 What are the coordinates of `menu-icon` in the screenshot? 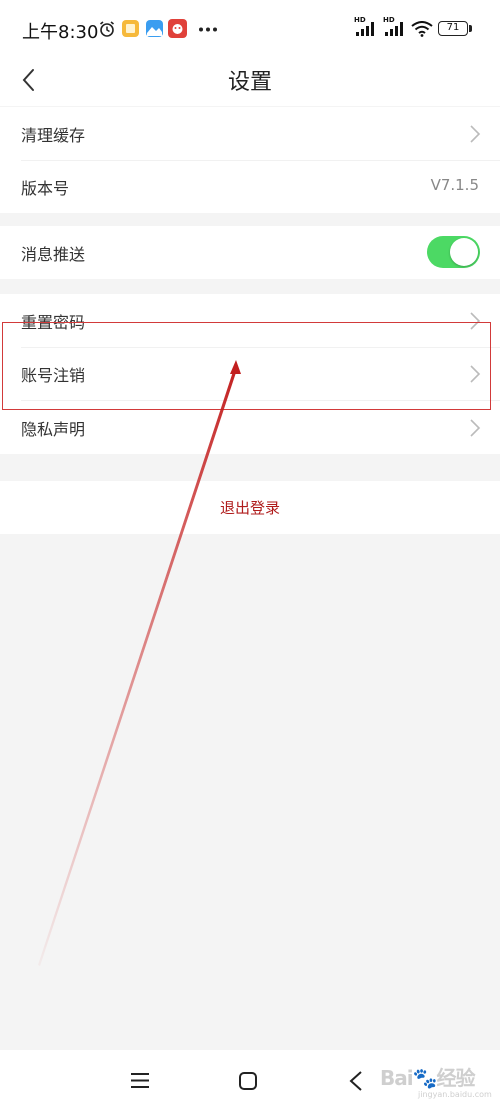 It's located at (140, 1080).